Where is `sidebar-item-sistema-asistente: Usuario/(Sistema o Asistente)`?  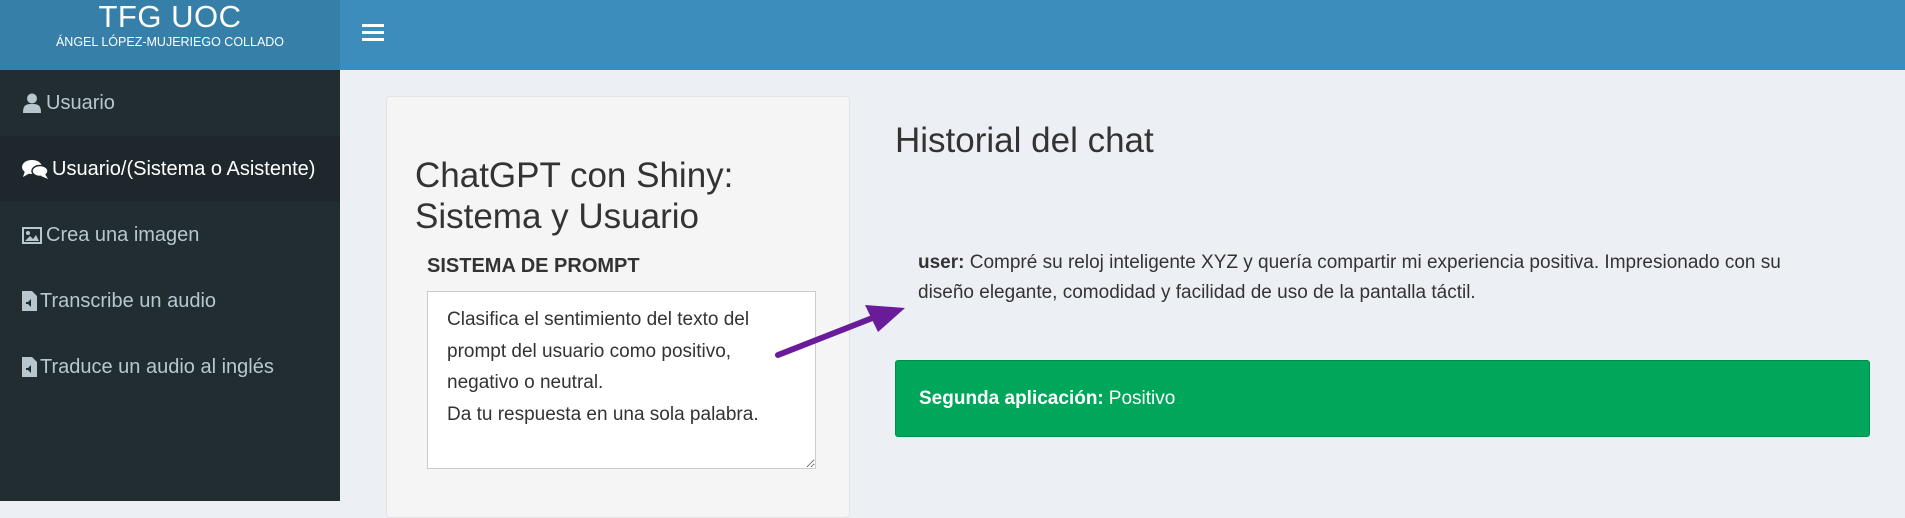
sidebar-item-sistema-asistente: Usuario/(Sistema o Asistente) is located at coordinates (170, 169).